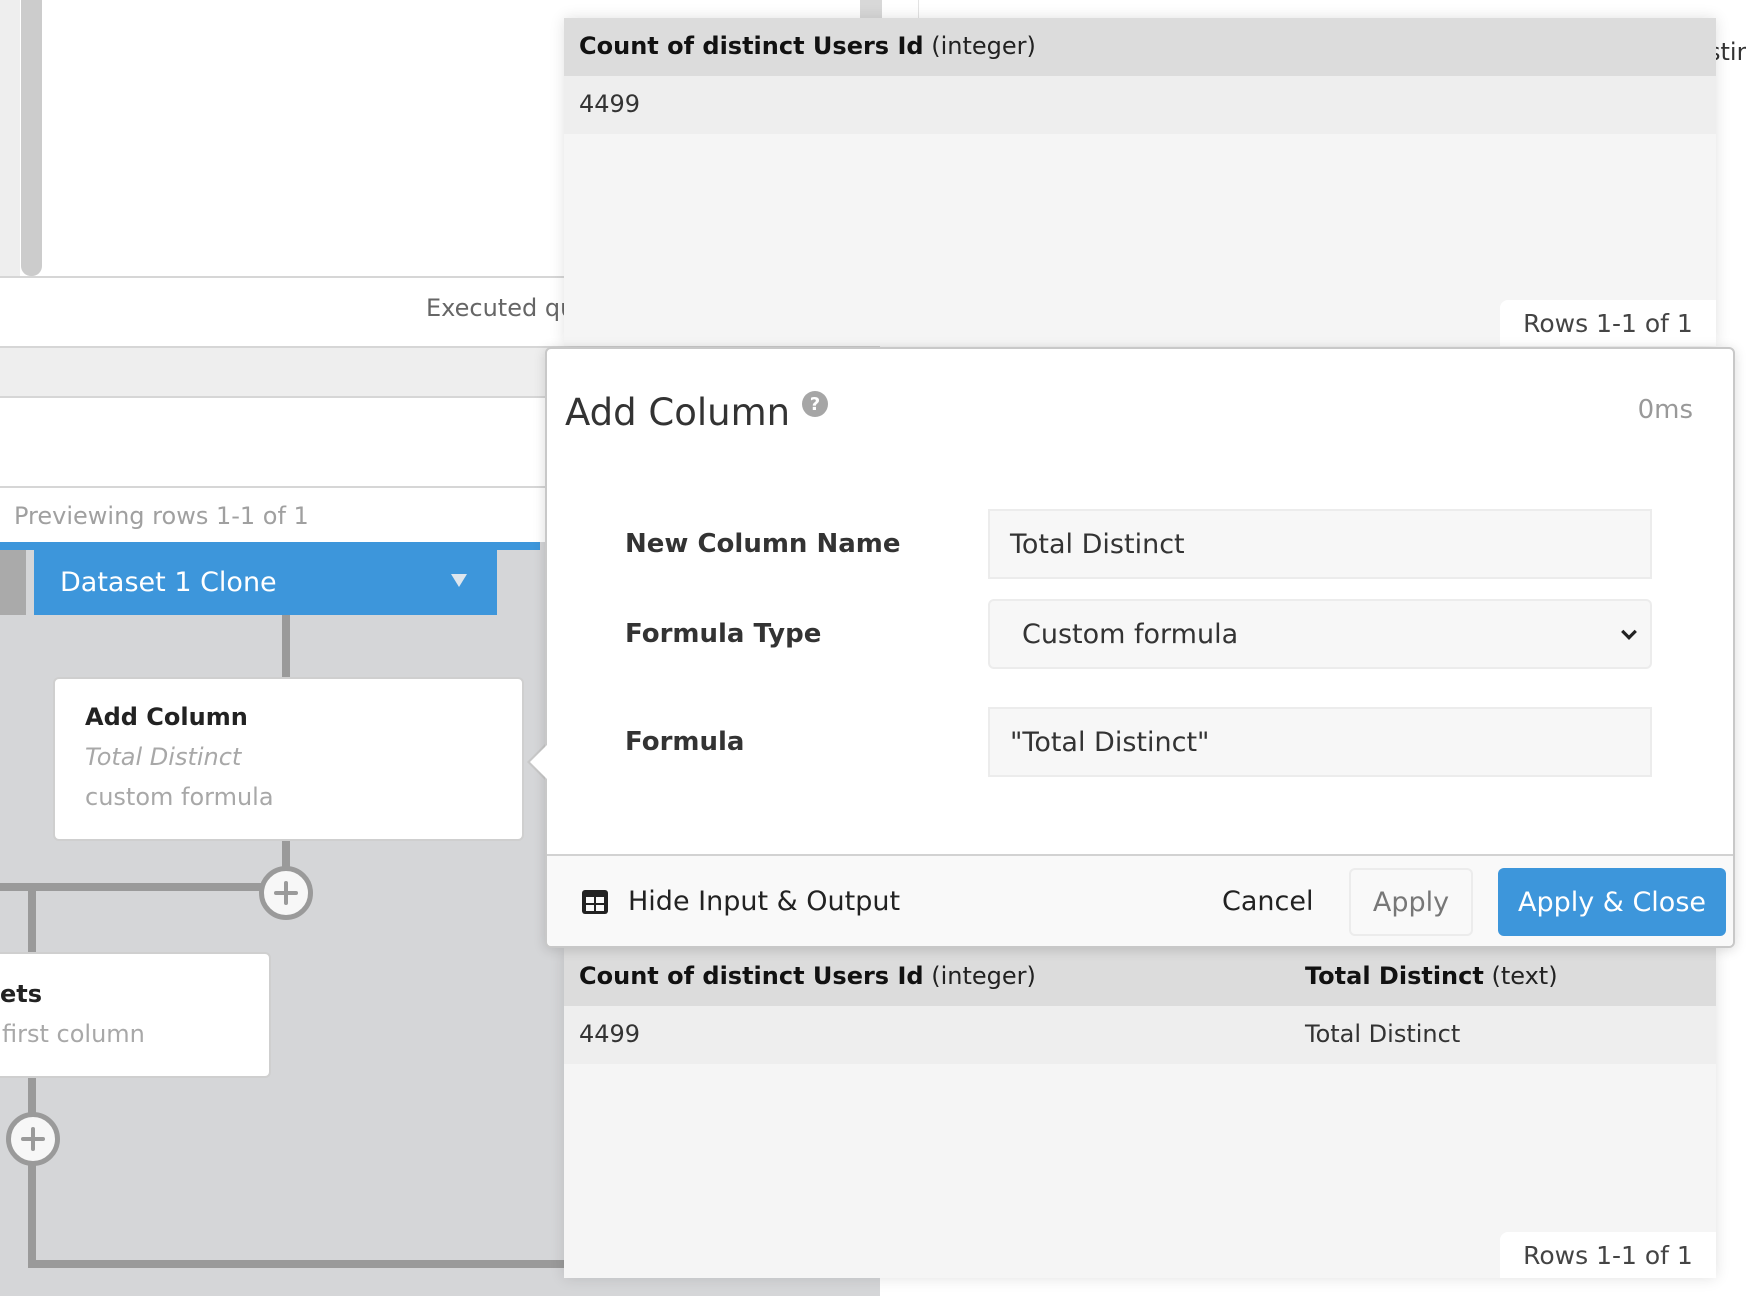 The image size is (1746, 1296). What do you see at coordinates (163, 757) in the screenshot?
I see `step-column-name: Total Distinct` at bounding box center [163, 757].